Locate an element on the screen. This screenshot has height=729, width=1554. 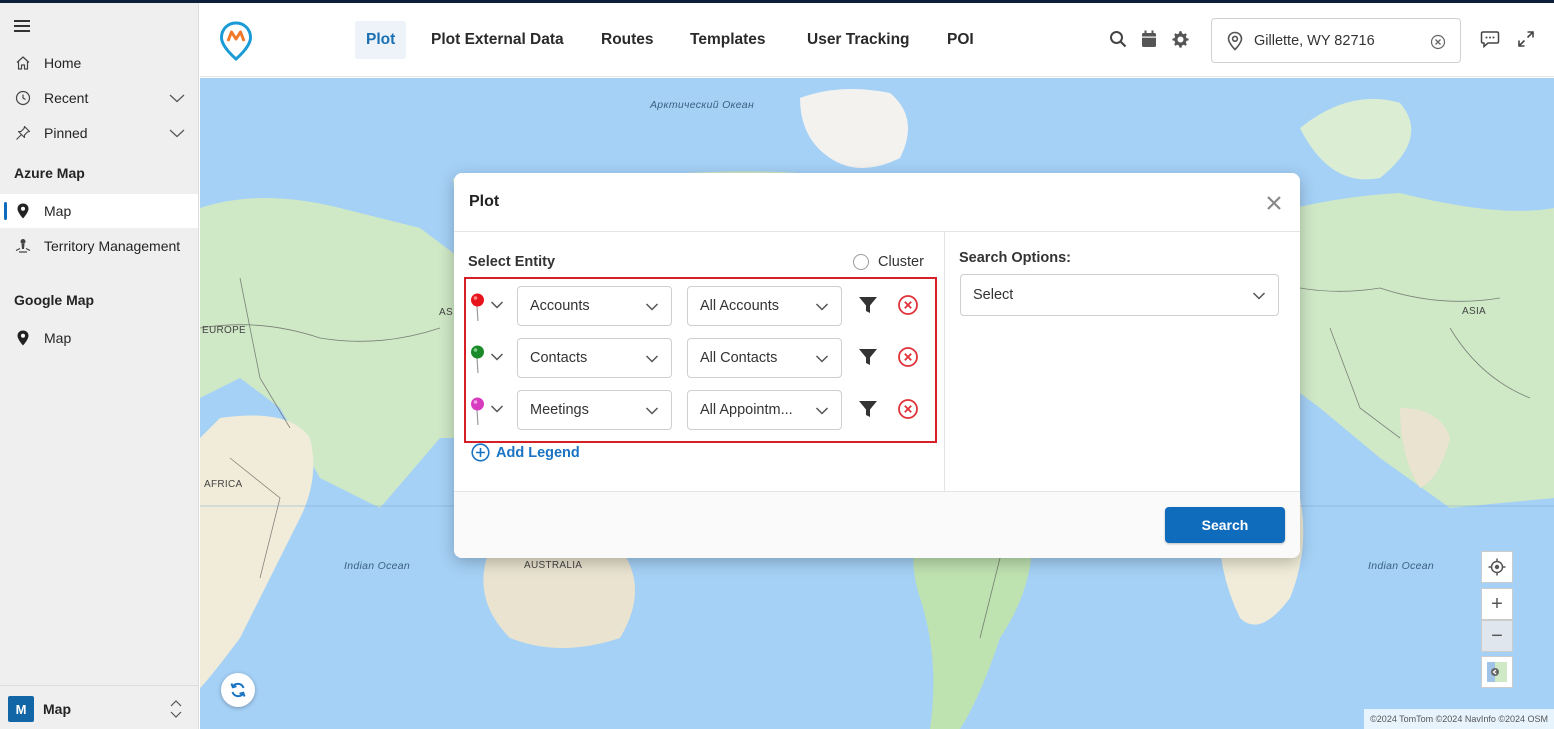
entity-row: Contacts All Contacts is located at coordinates (698, 358).